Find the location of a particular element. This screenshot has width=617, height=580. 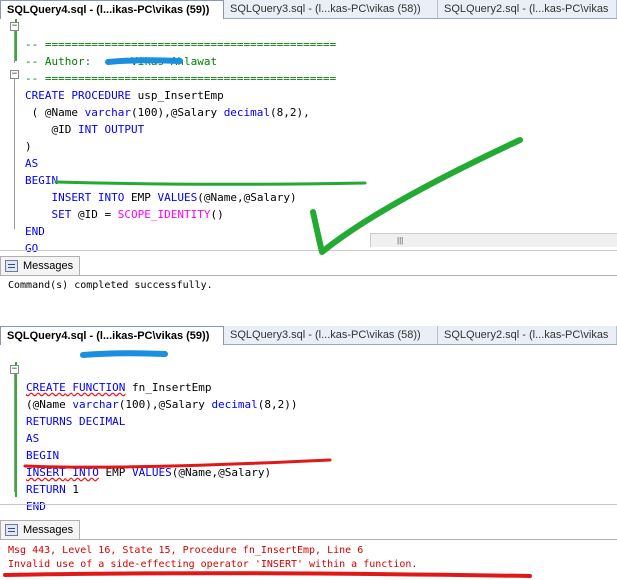

code-function: SCOPE_IDENTITY is located at coordinates (164, 214).